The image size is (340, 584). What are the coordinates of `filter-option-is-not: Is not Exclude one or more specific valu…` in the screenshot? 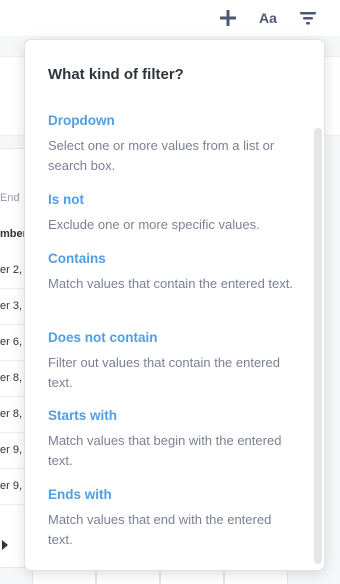 It's located at (173, 213).